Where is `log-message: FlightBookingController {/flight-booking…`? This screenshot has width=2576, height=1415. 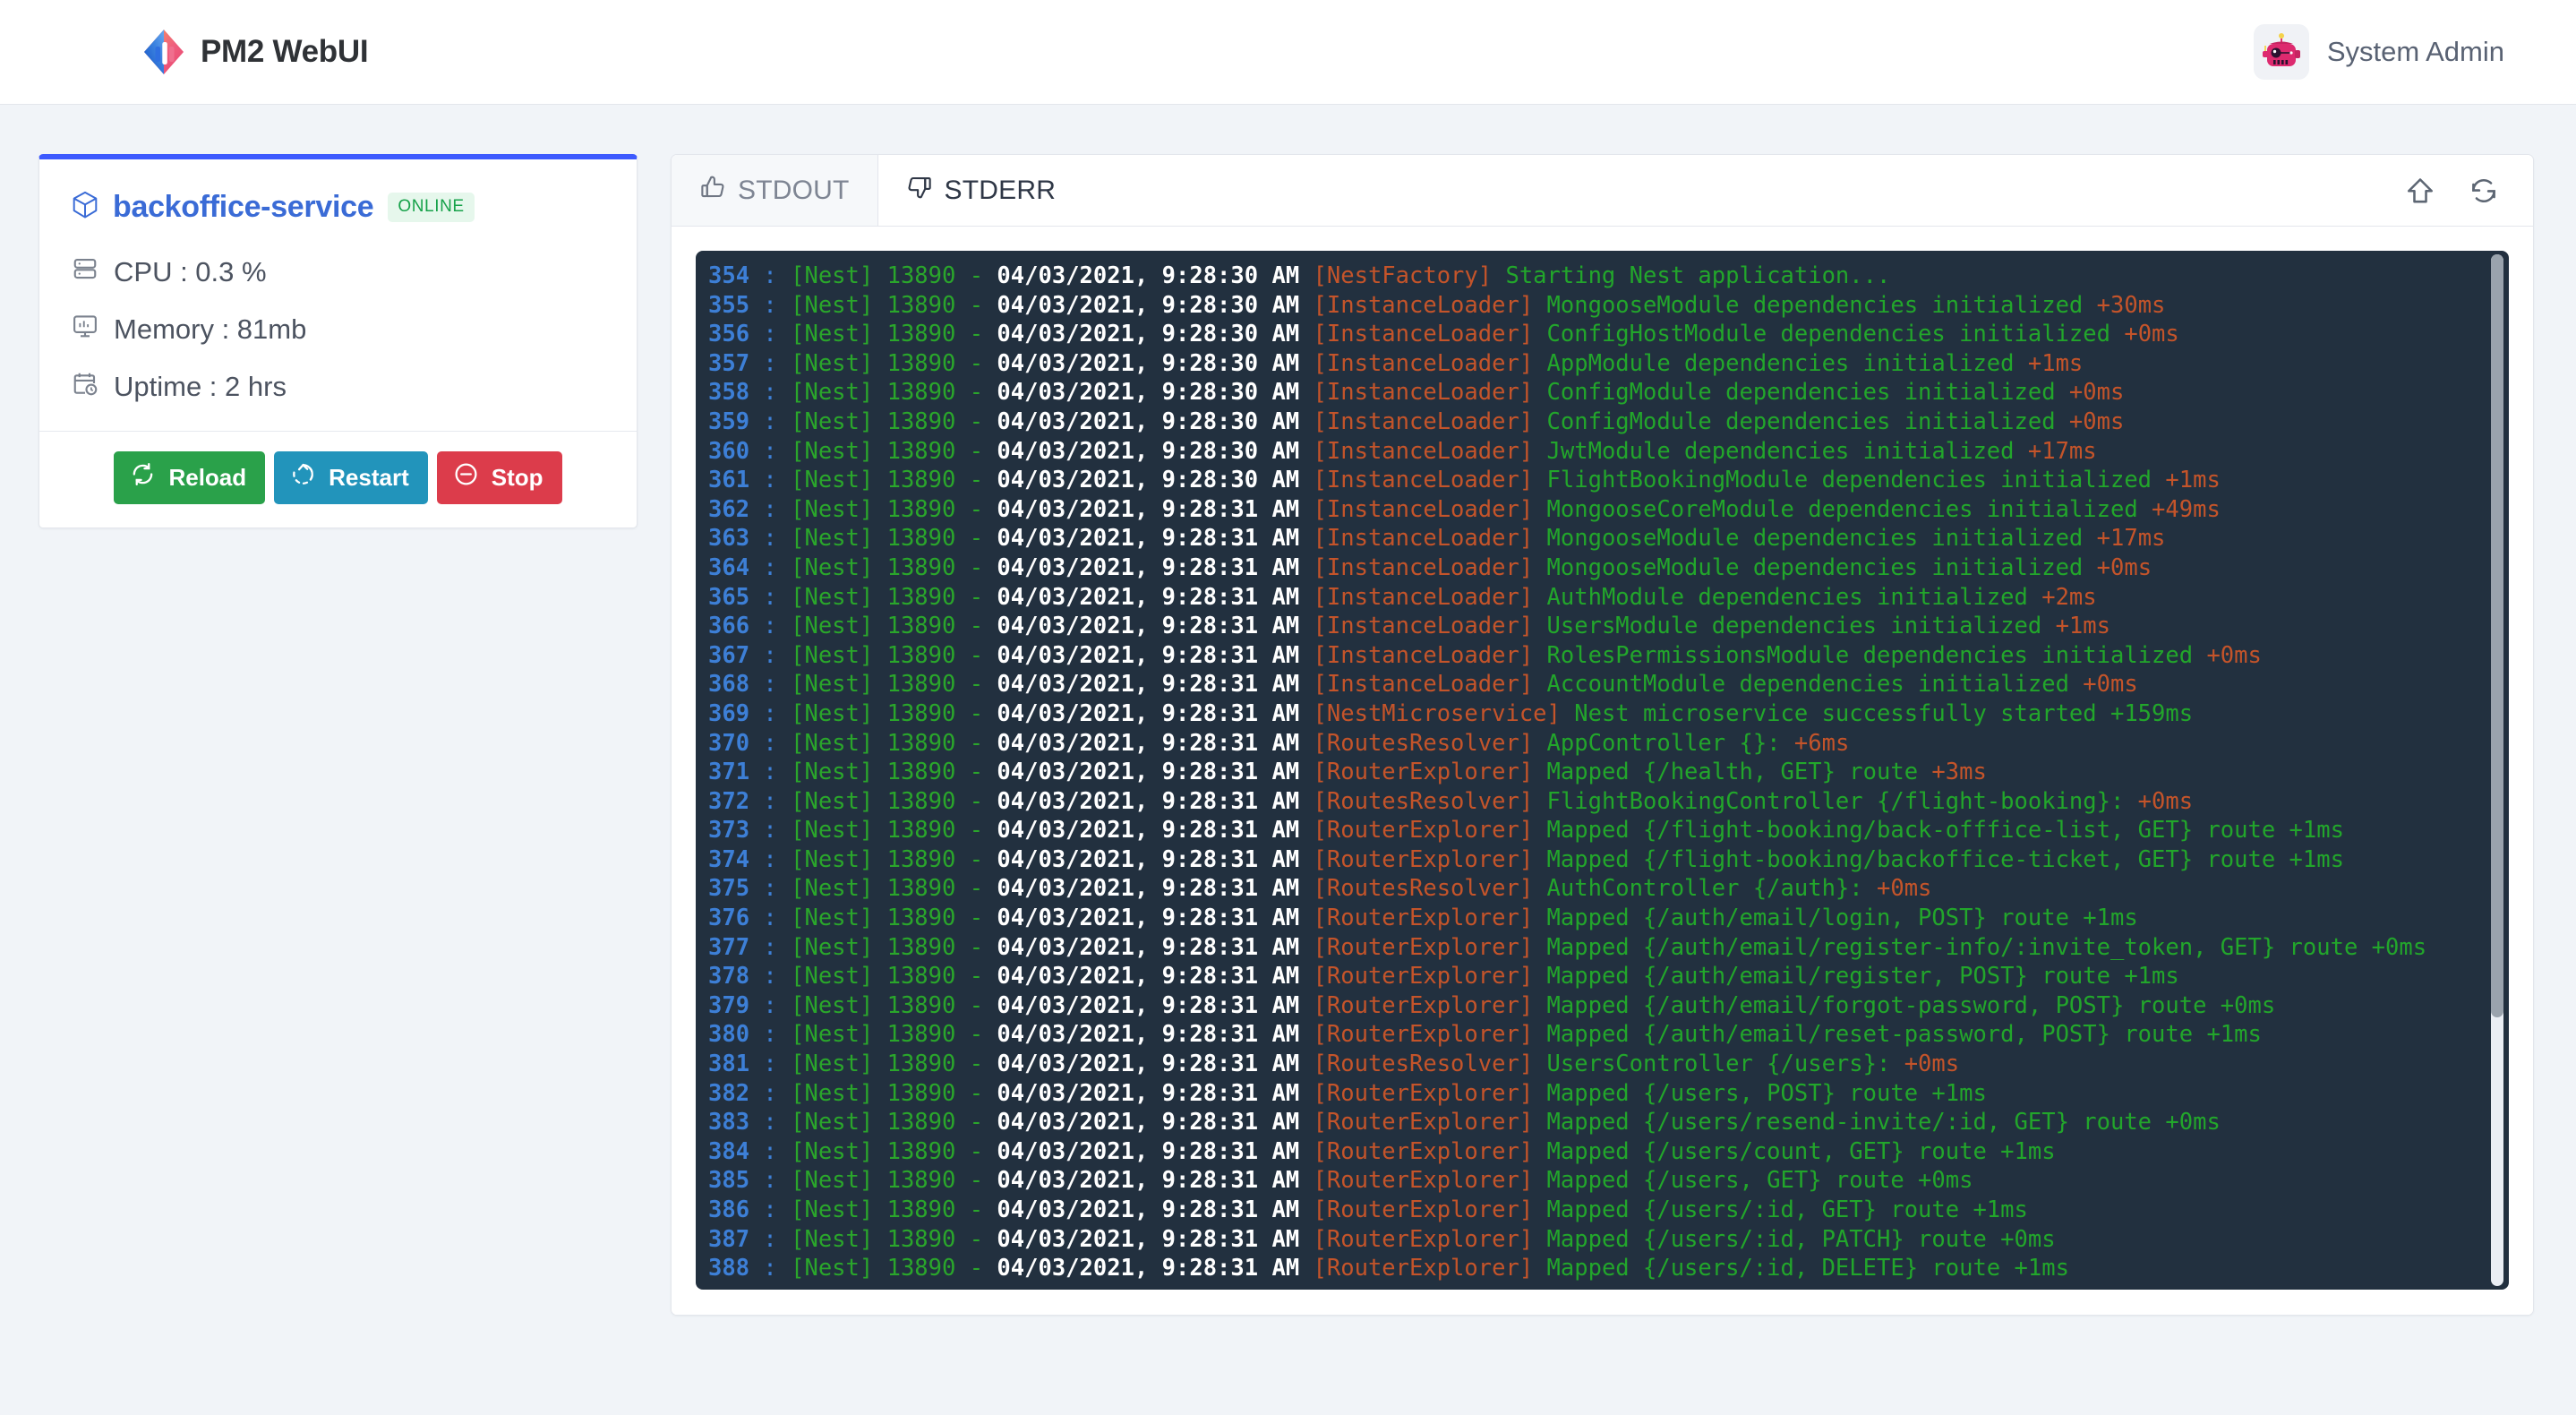 log-message: FlightBookingController {/flight-booking… is located at coordinates (1835, 801).